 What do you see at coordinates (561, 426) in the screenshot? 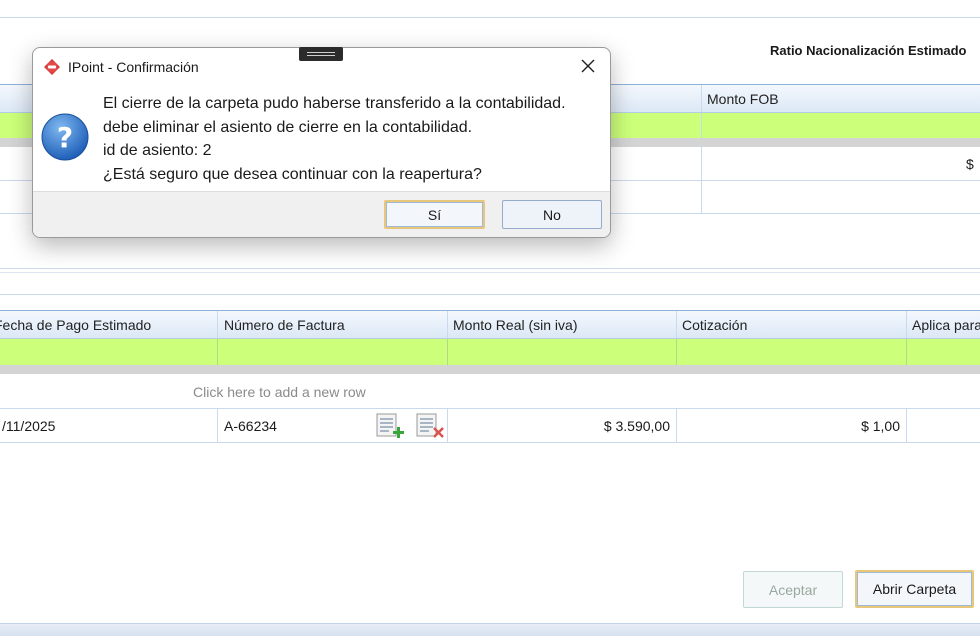
I see `monto-real-cell: $ 3.590,00` at bounding box center [561, 426].